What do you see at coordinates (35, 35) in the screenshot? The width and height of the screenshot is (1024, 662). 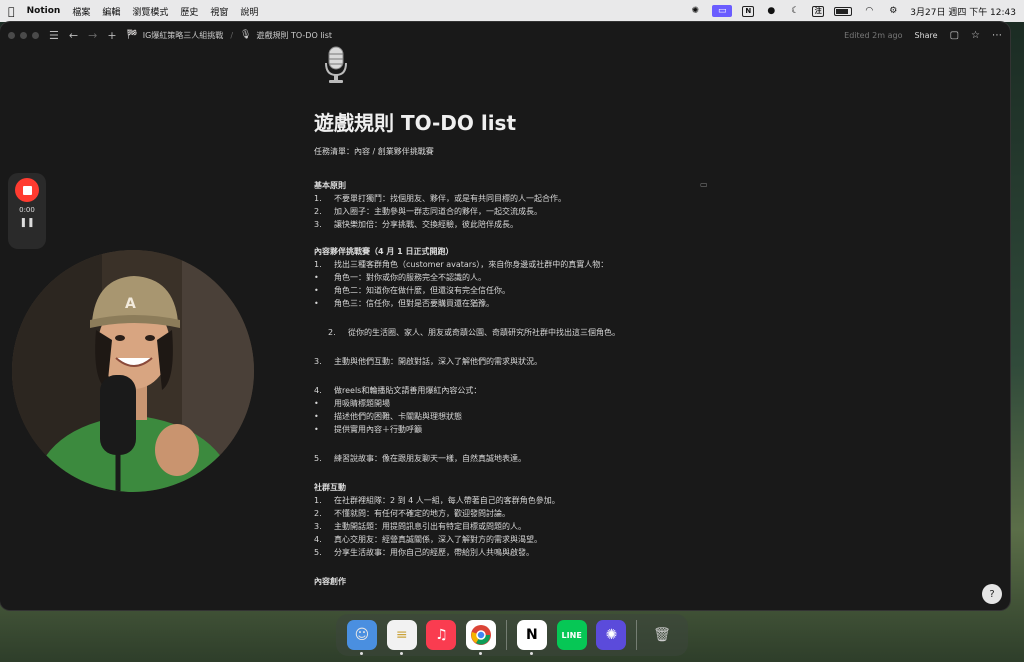 I see `zoom-window-button` at bounding box center [35, 35].